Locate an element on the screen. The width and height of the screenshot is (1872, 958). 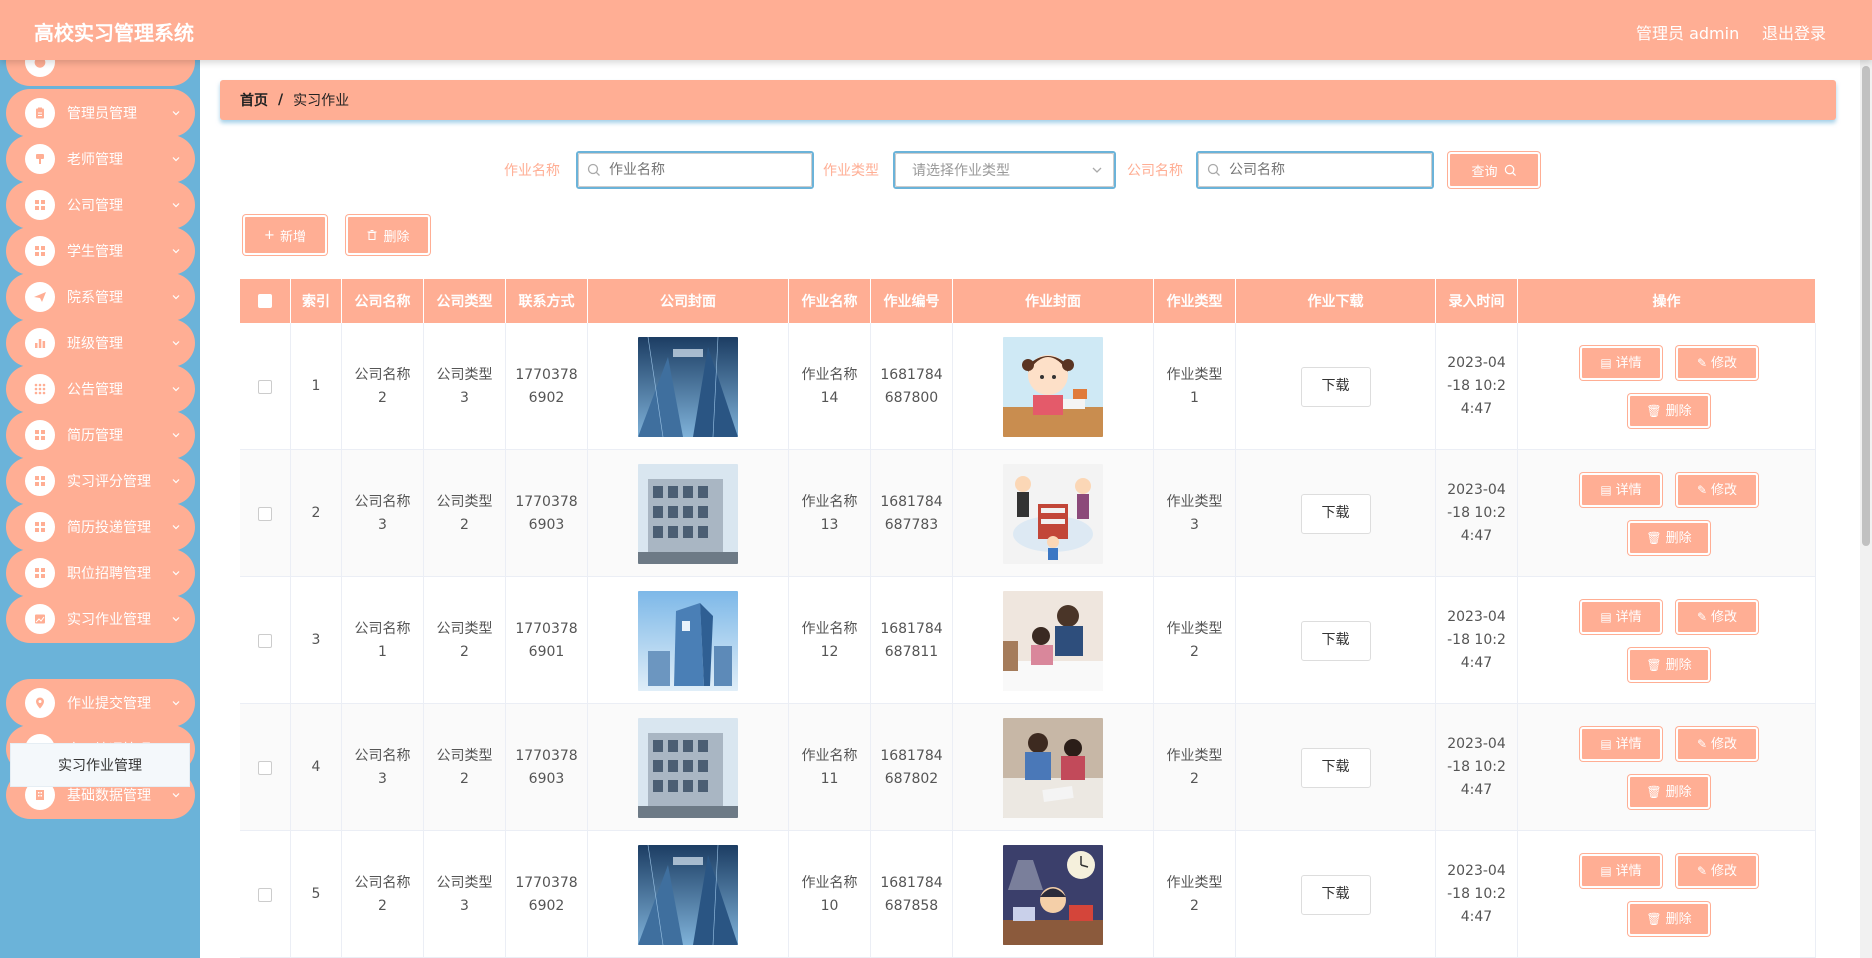
sidebar-item-11: 职位招聘管理 is located at coordinates (100, 573).